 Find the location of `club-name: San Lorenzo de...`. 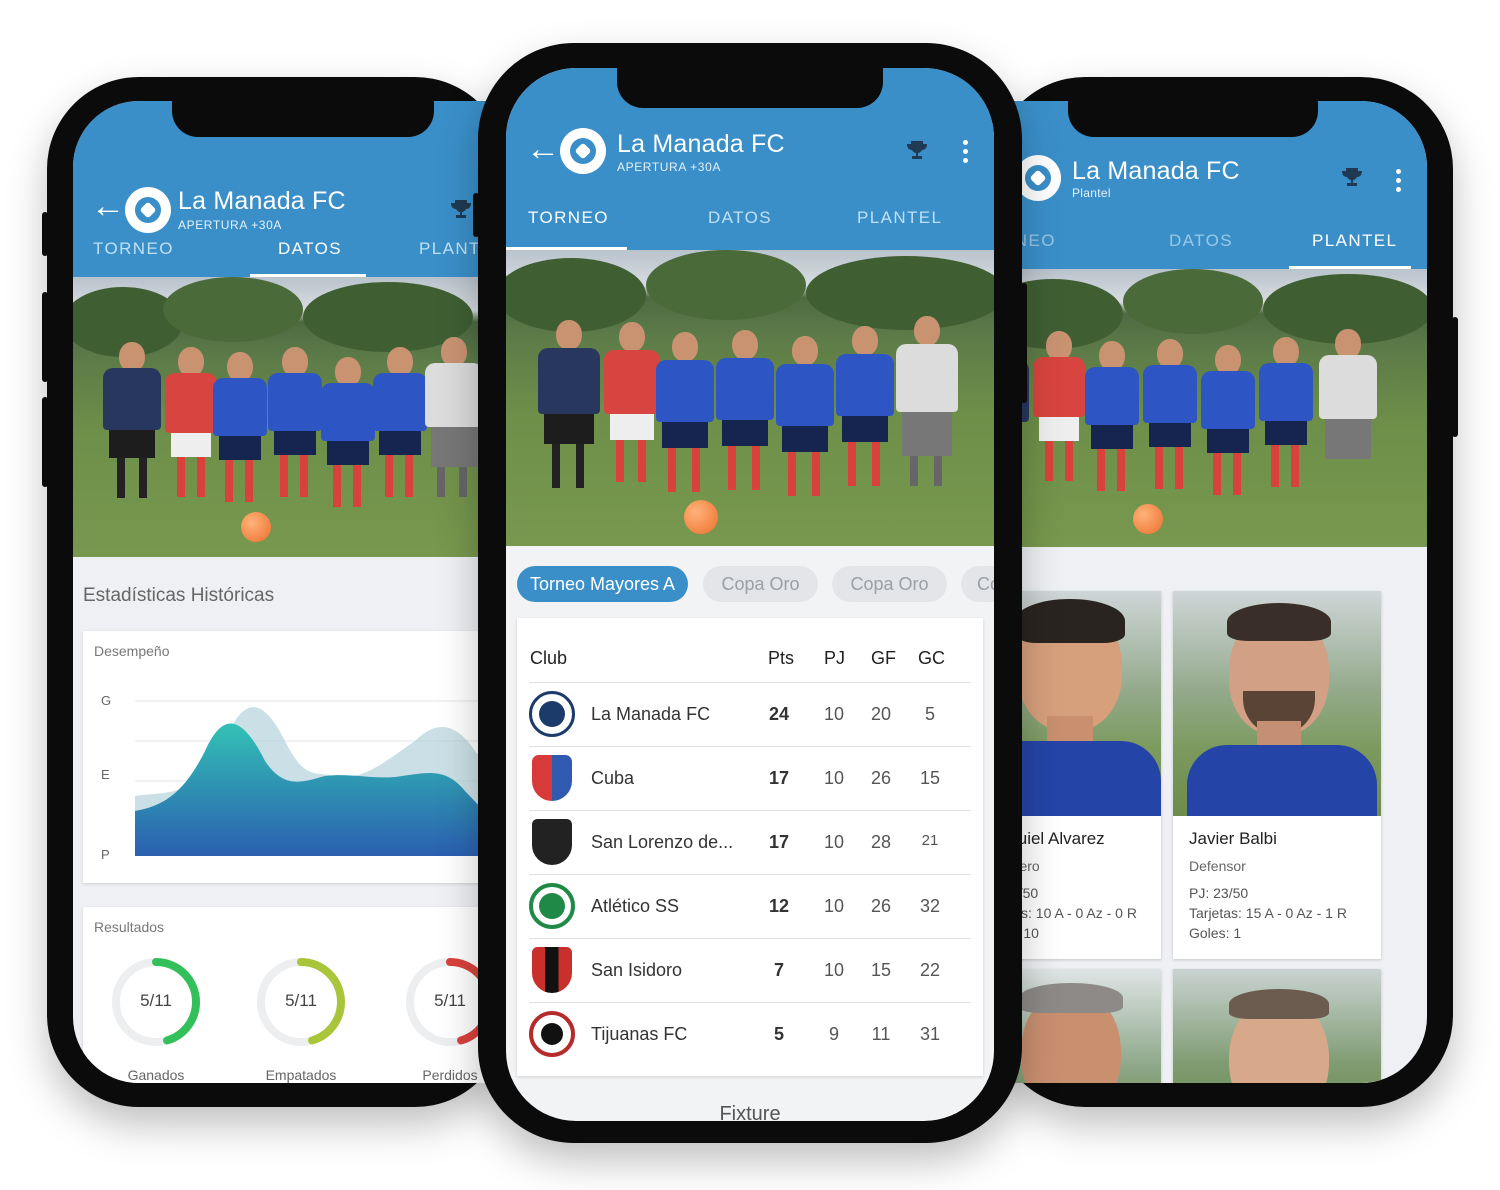

club-name: San Lorenzo de... is located at coordinates (662, 842).